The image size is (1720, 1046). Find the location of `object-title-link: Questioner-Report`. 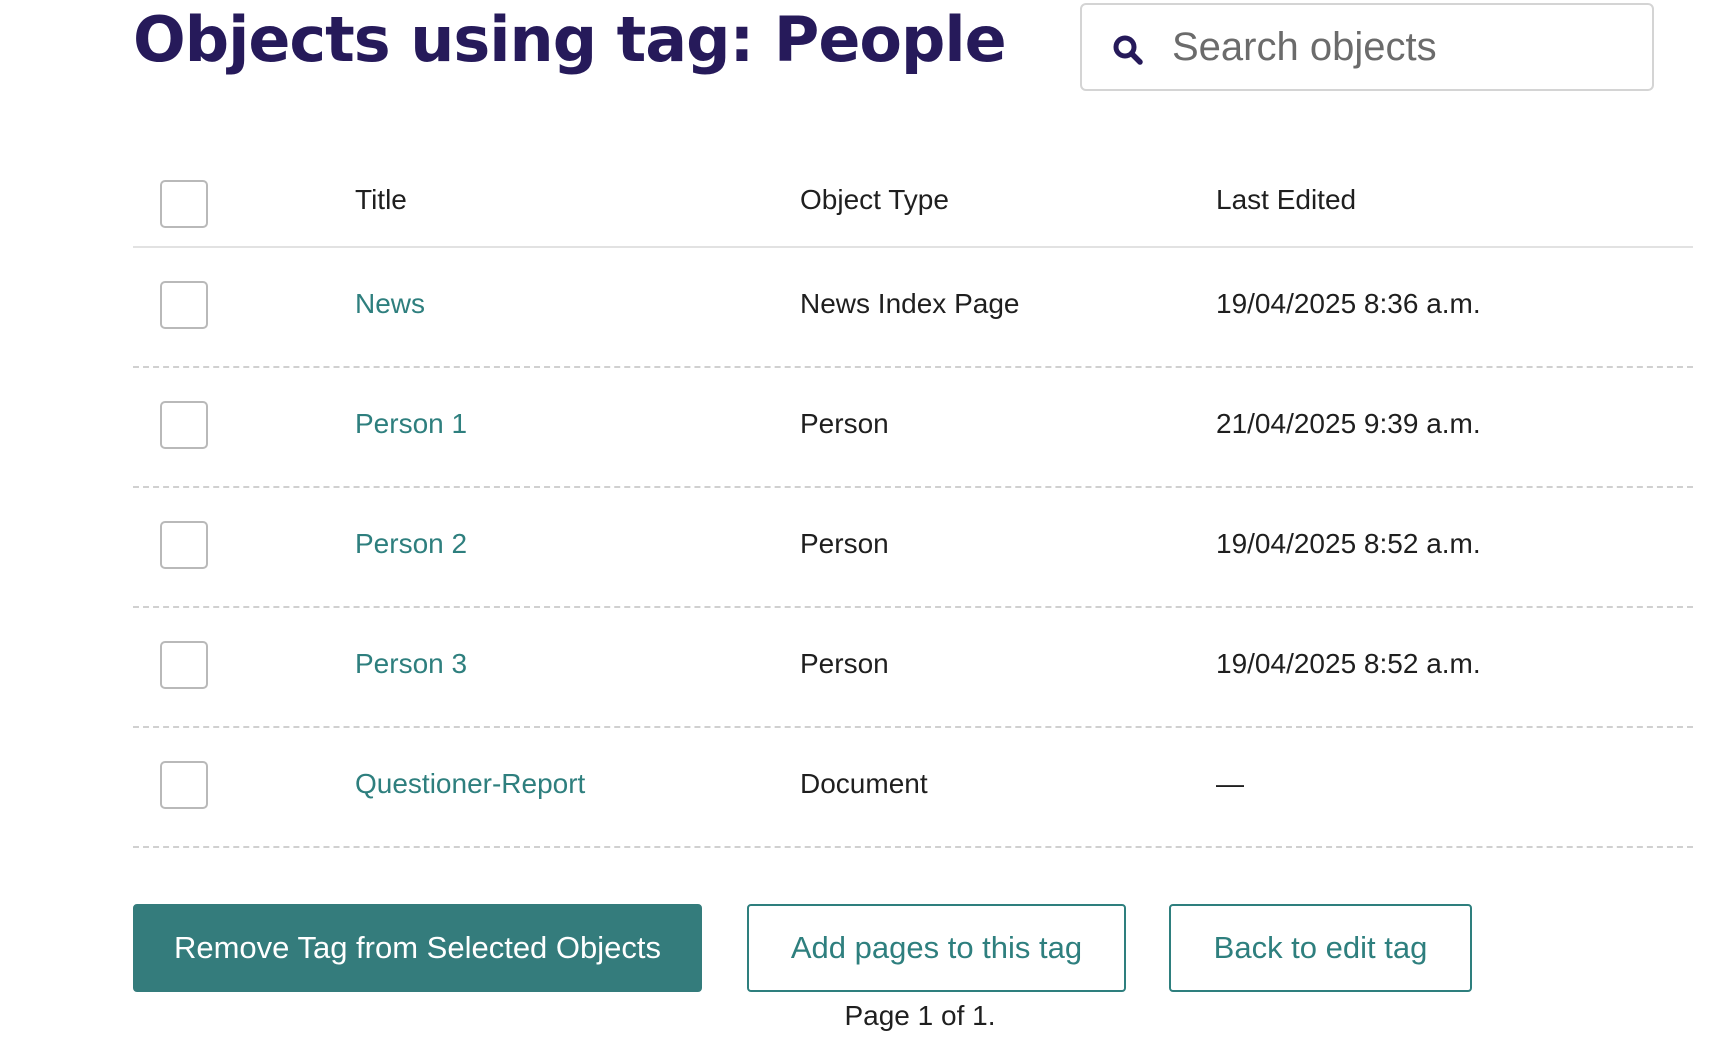

object-title-link: Questioner-Report is located at coordinates (470, 784).